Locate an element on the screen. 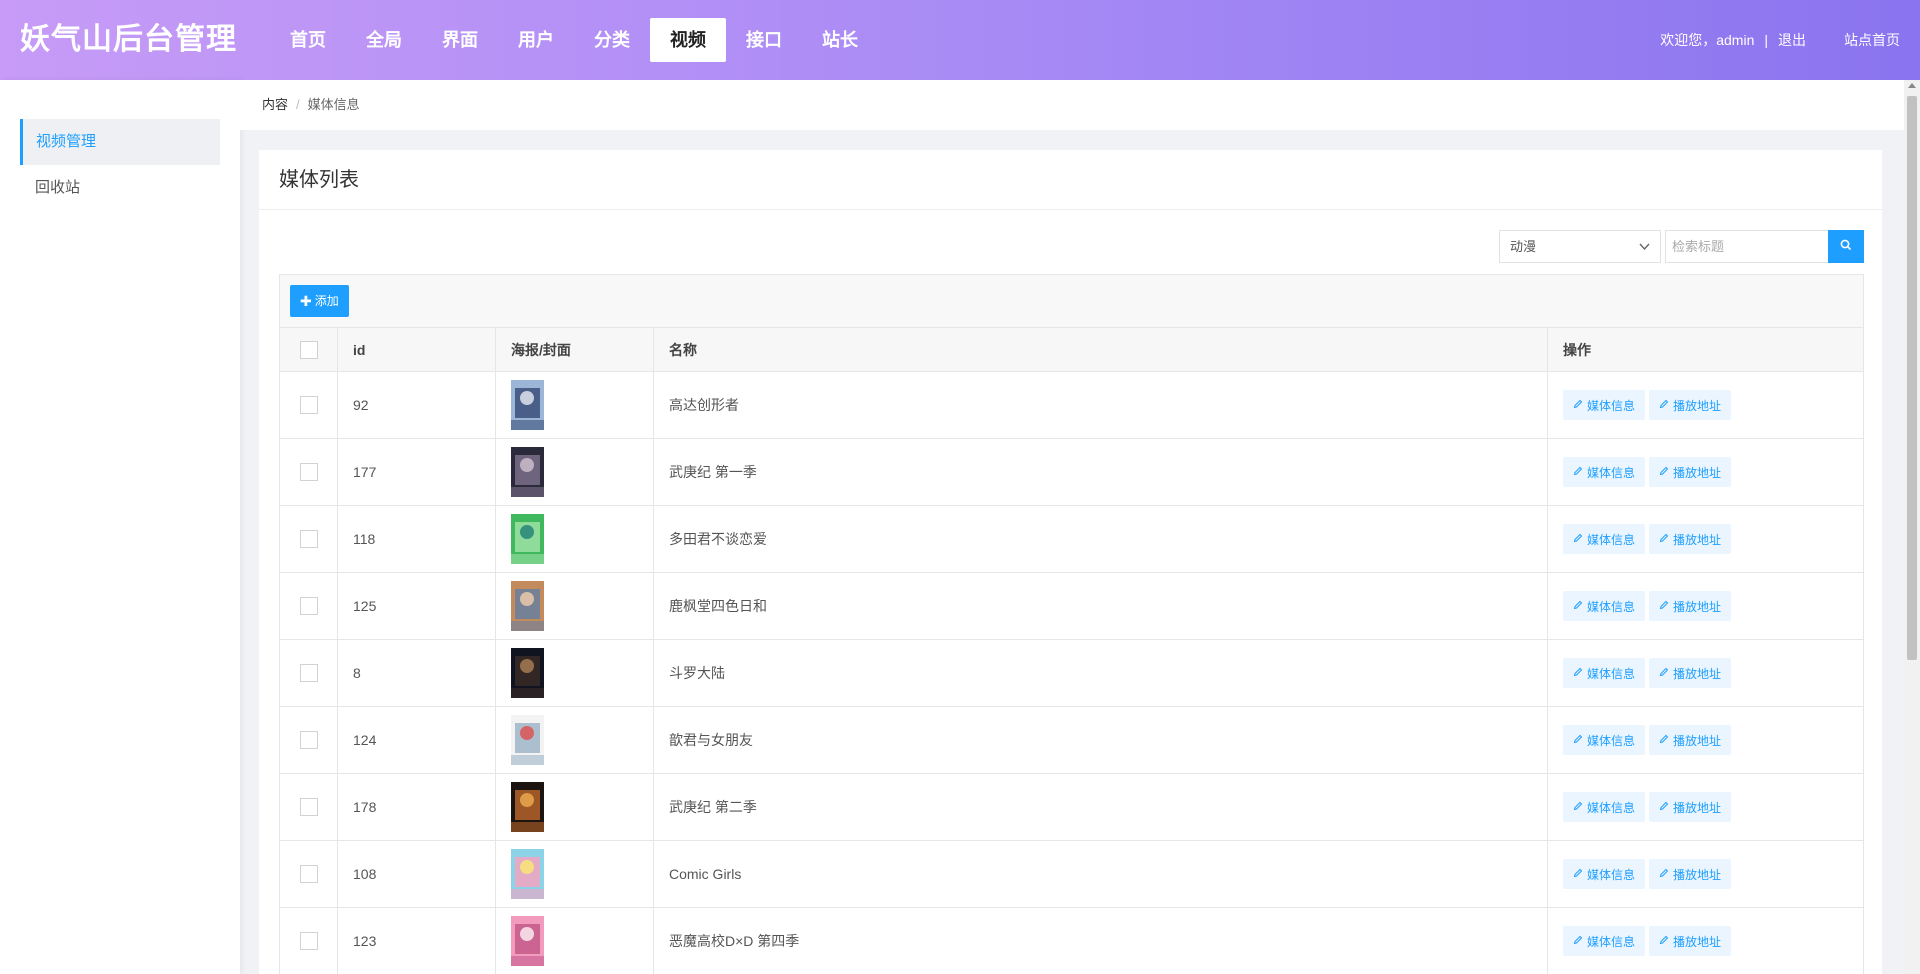  row-name: 恶魔高校D×D 第四季 is located at coordinates (1100, 940).